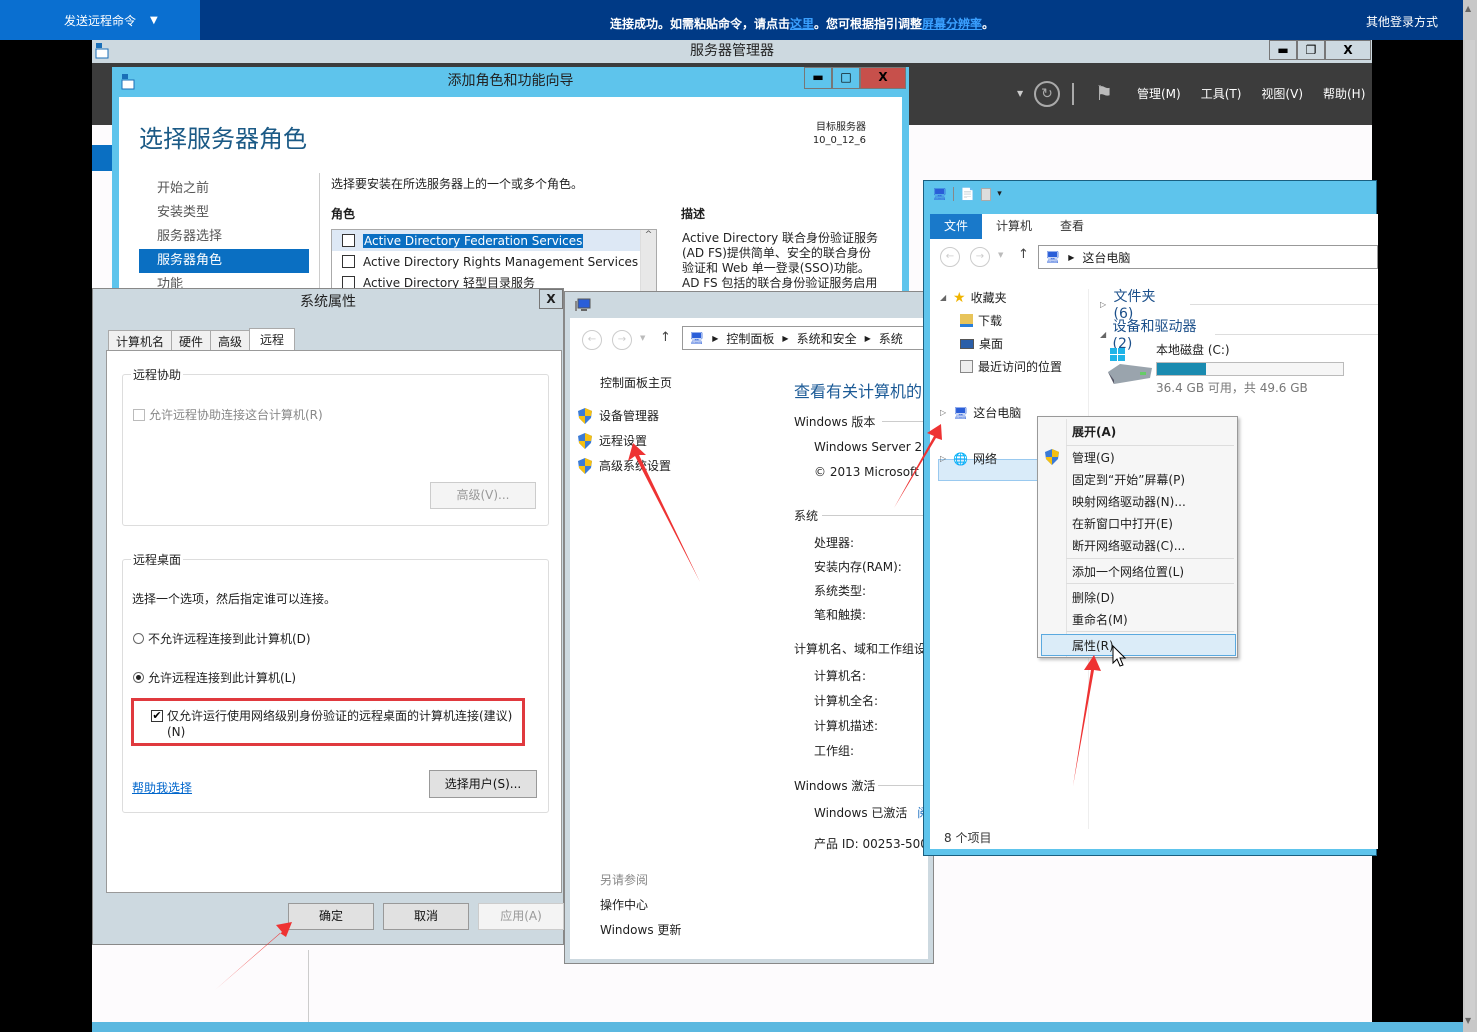 The image size is (1477, 1032). I want to click on menu-item-open-new-window: 在新窗口中打开(E), so click(1122, 523).